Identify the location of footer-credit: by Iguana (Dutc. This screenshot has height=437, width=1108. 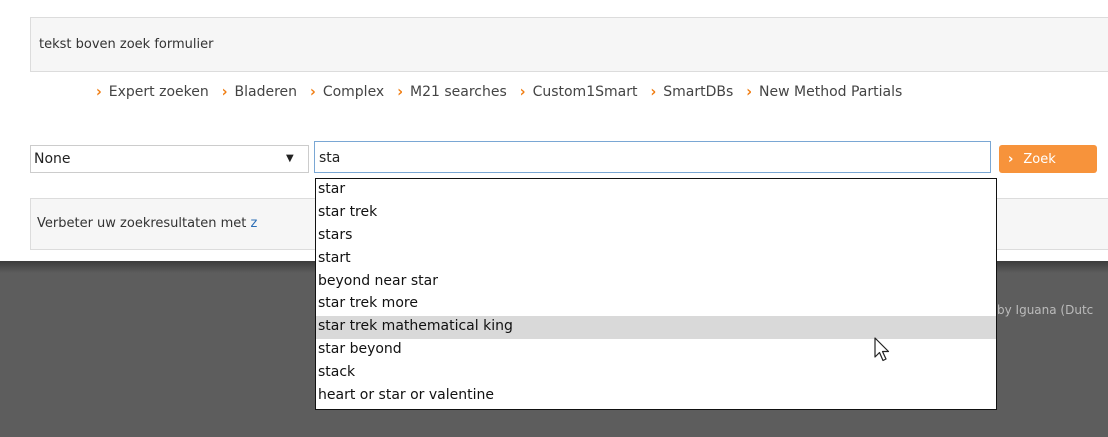
(1045, 310).